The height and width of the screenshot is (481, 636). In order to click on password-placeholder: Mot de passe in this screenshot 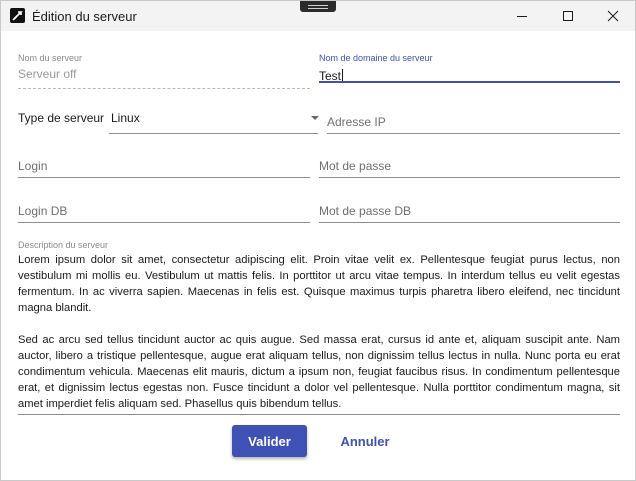, I will do `click(355, 166)`.